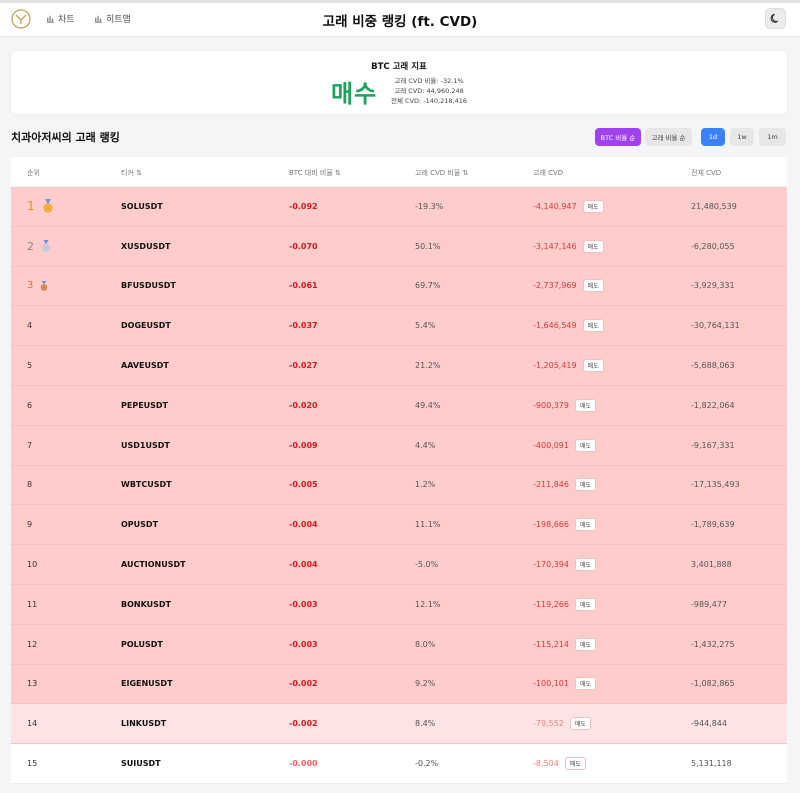 The width and height of the screenshot is (800, 793). Describe the element at coordinates (425, 326) in the screenshot. I see `whale-ratio-cell: 5.4%` at that location.